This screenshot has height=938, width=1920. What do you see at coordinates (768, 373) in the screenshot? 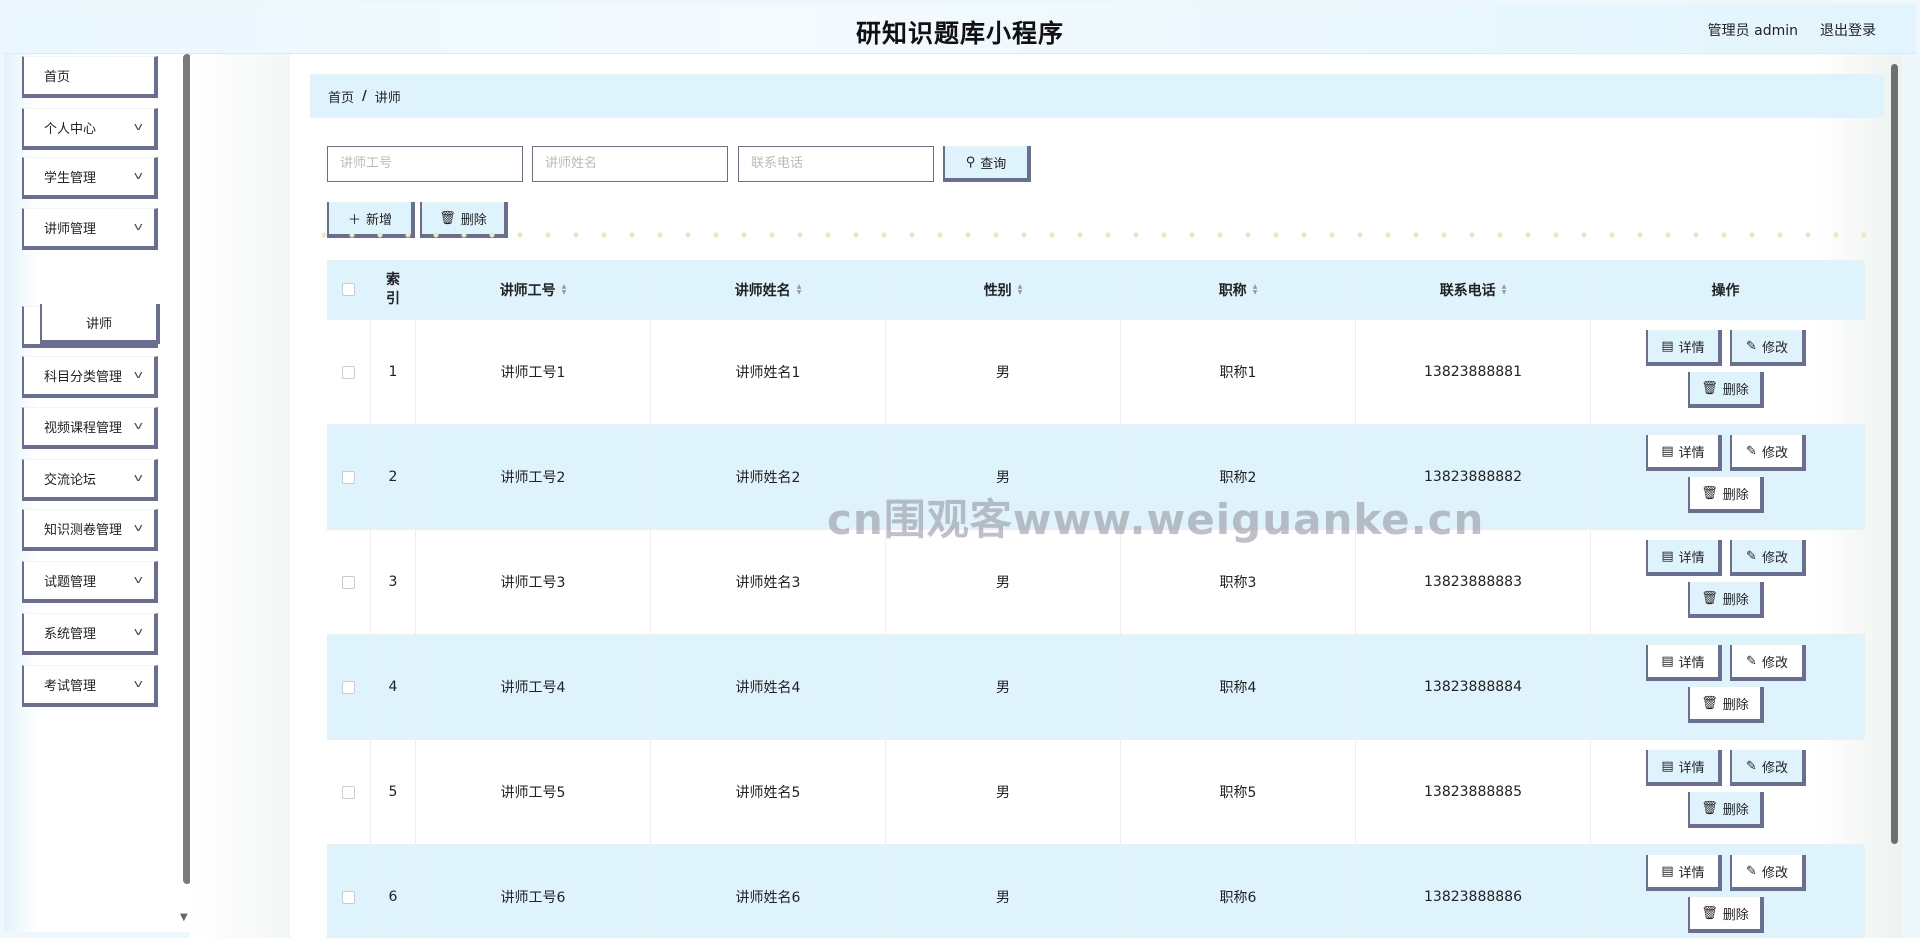
I see `cell-name-text: 讲师姓名1` at bounding box center [768, 373].